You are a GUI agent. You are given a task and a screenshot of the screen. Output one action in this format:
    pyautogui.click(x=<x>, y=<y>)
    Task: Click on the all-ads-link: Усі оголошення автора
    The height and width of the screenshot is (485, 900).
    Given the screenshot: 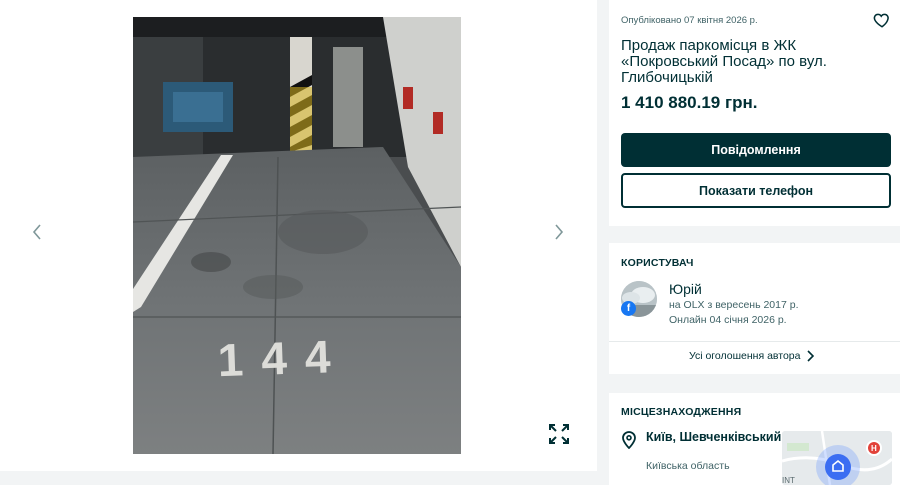 What is the action you would take?
    pyautogui.click(x=752, y=356)
    